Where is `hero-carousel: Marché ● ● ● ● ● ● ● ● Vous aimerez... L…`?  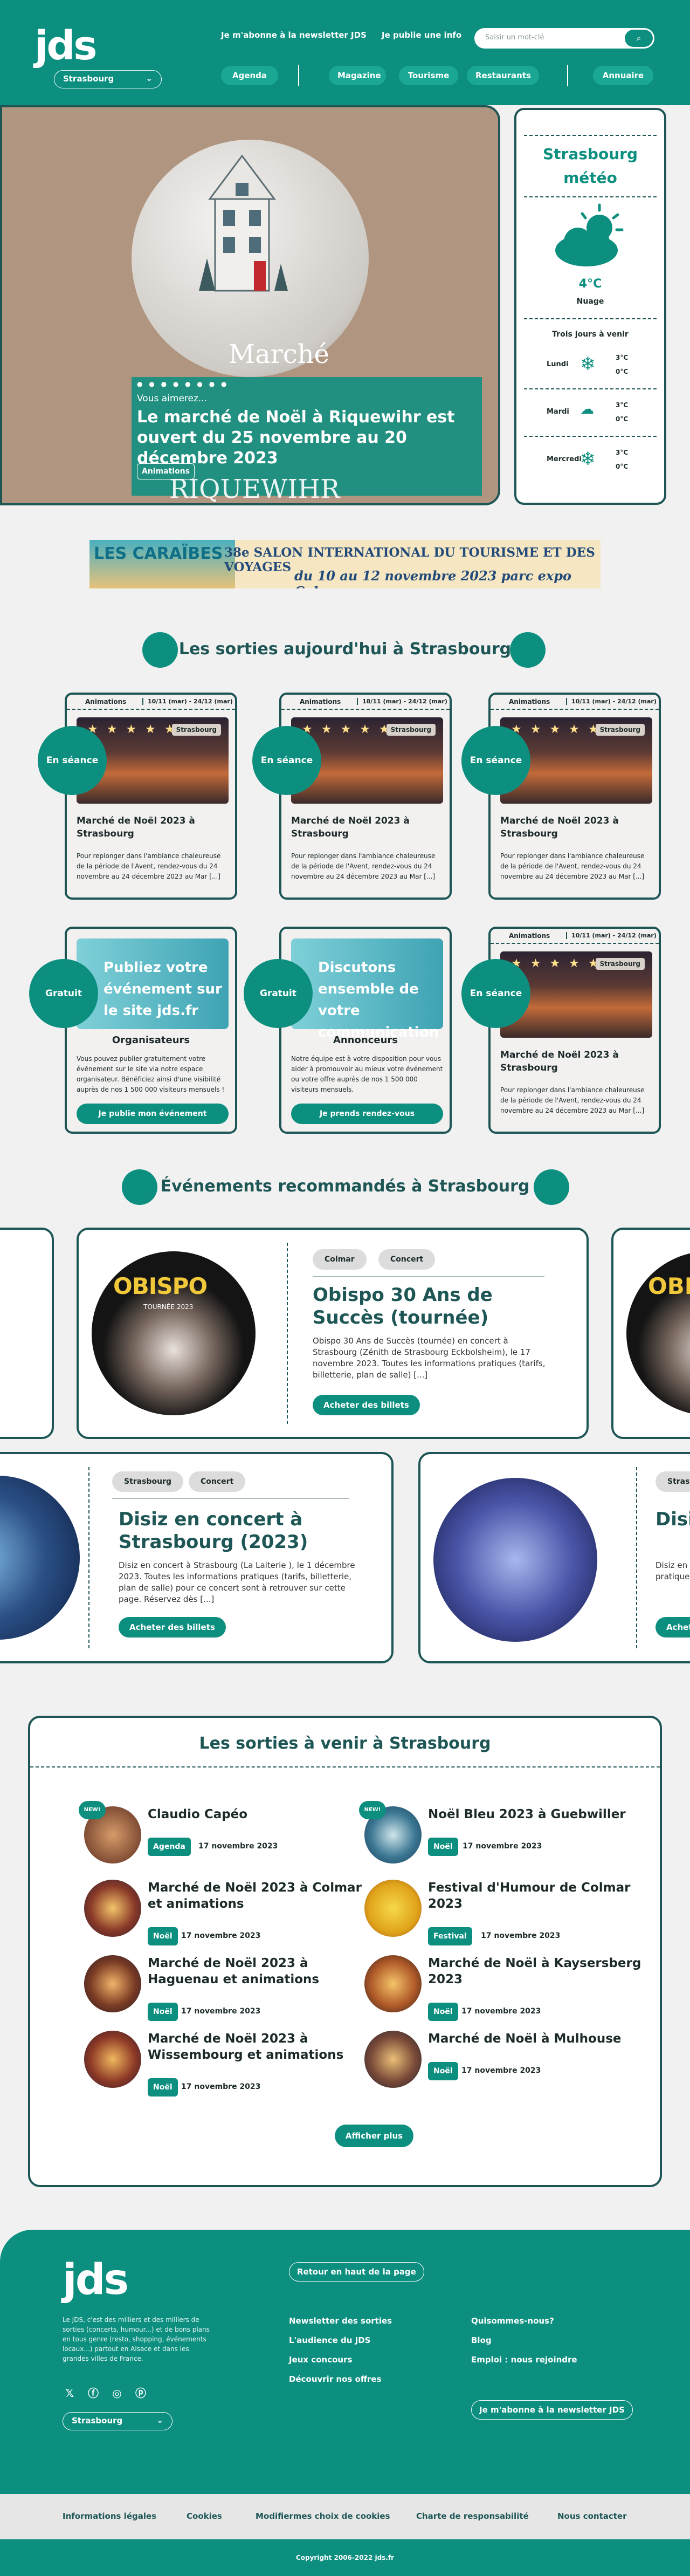 hero-carousel: Marché ● ● ● ● ● ● ● ● Vous aimerez... L… is located at coordinates (250, 305).